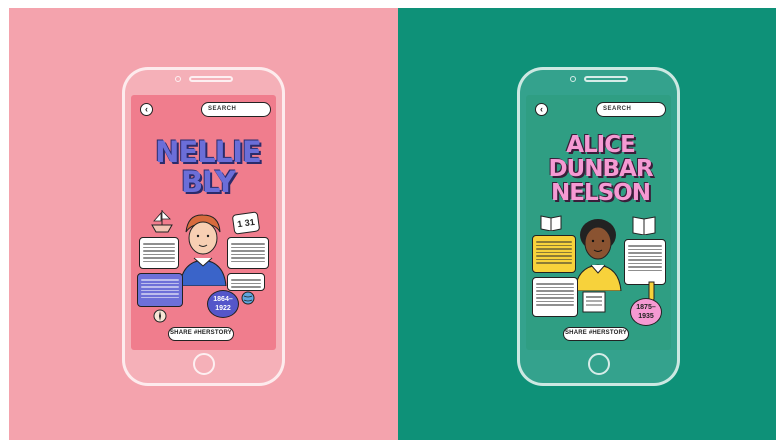  Describe the element at coordinates (646, 312) in the screenshot. I see `dates-badge: 1875–1935` at that location.